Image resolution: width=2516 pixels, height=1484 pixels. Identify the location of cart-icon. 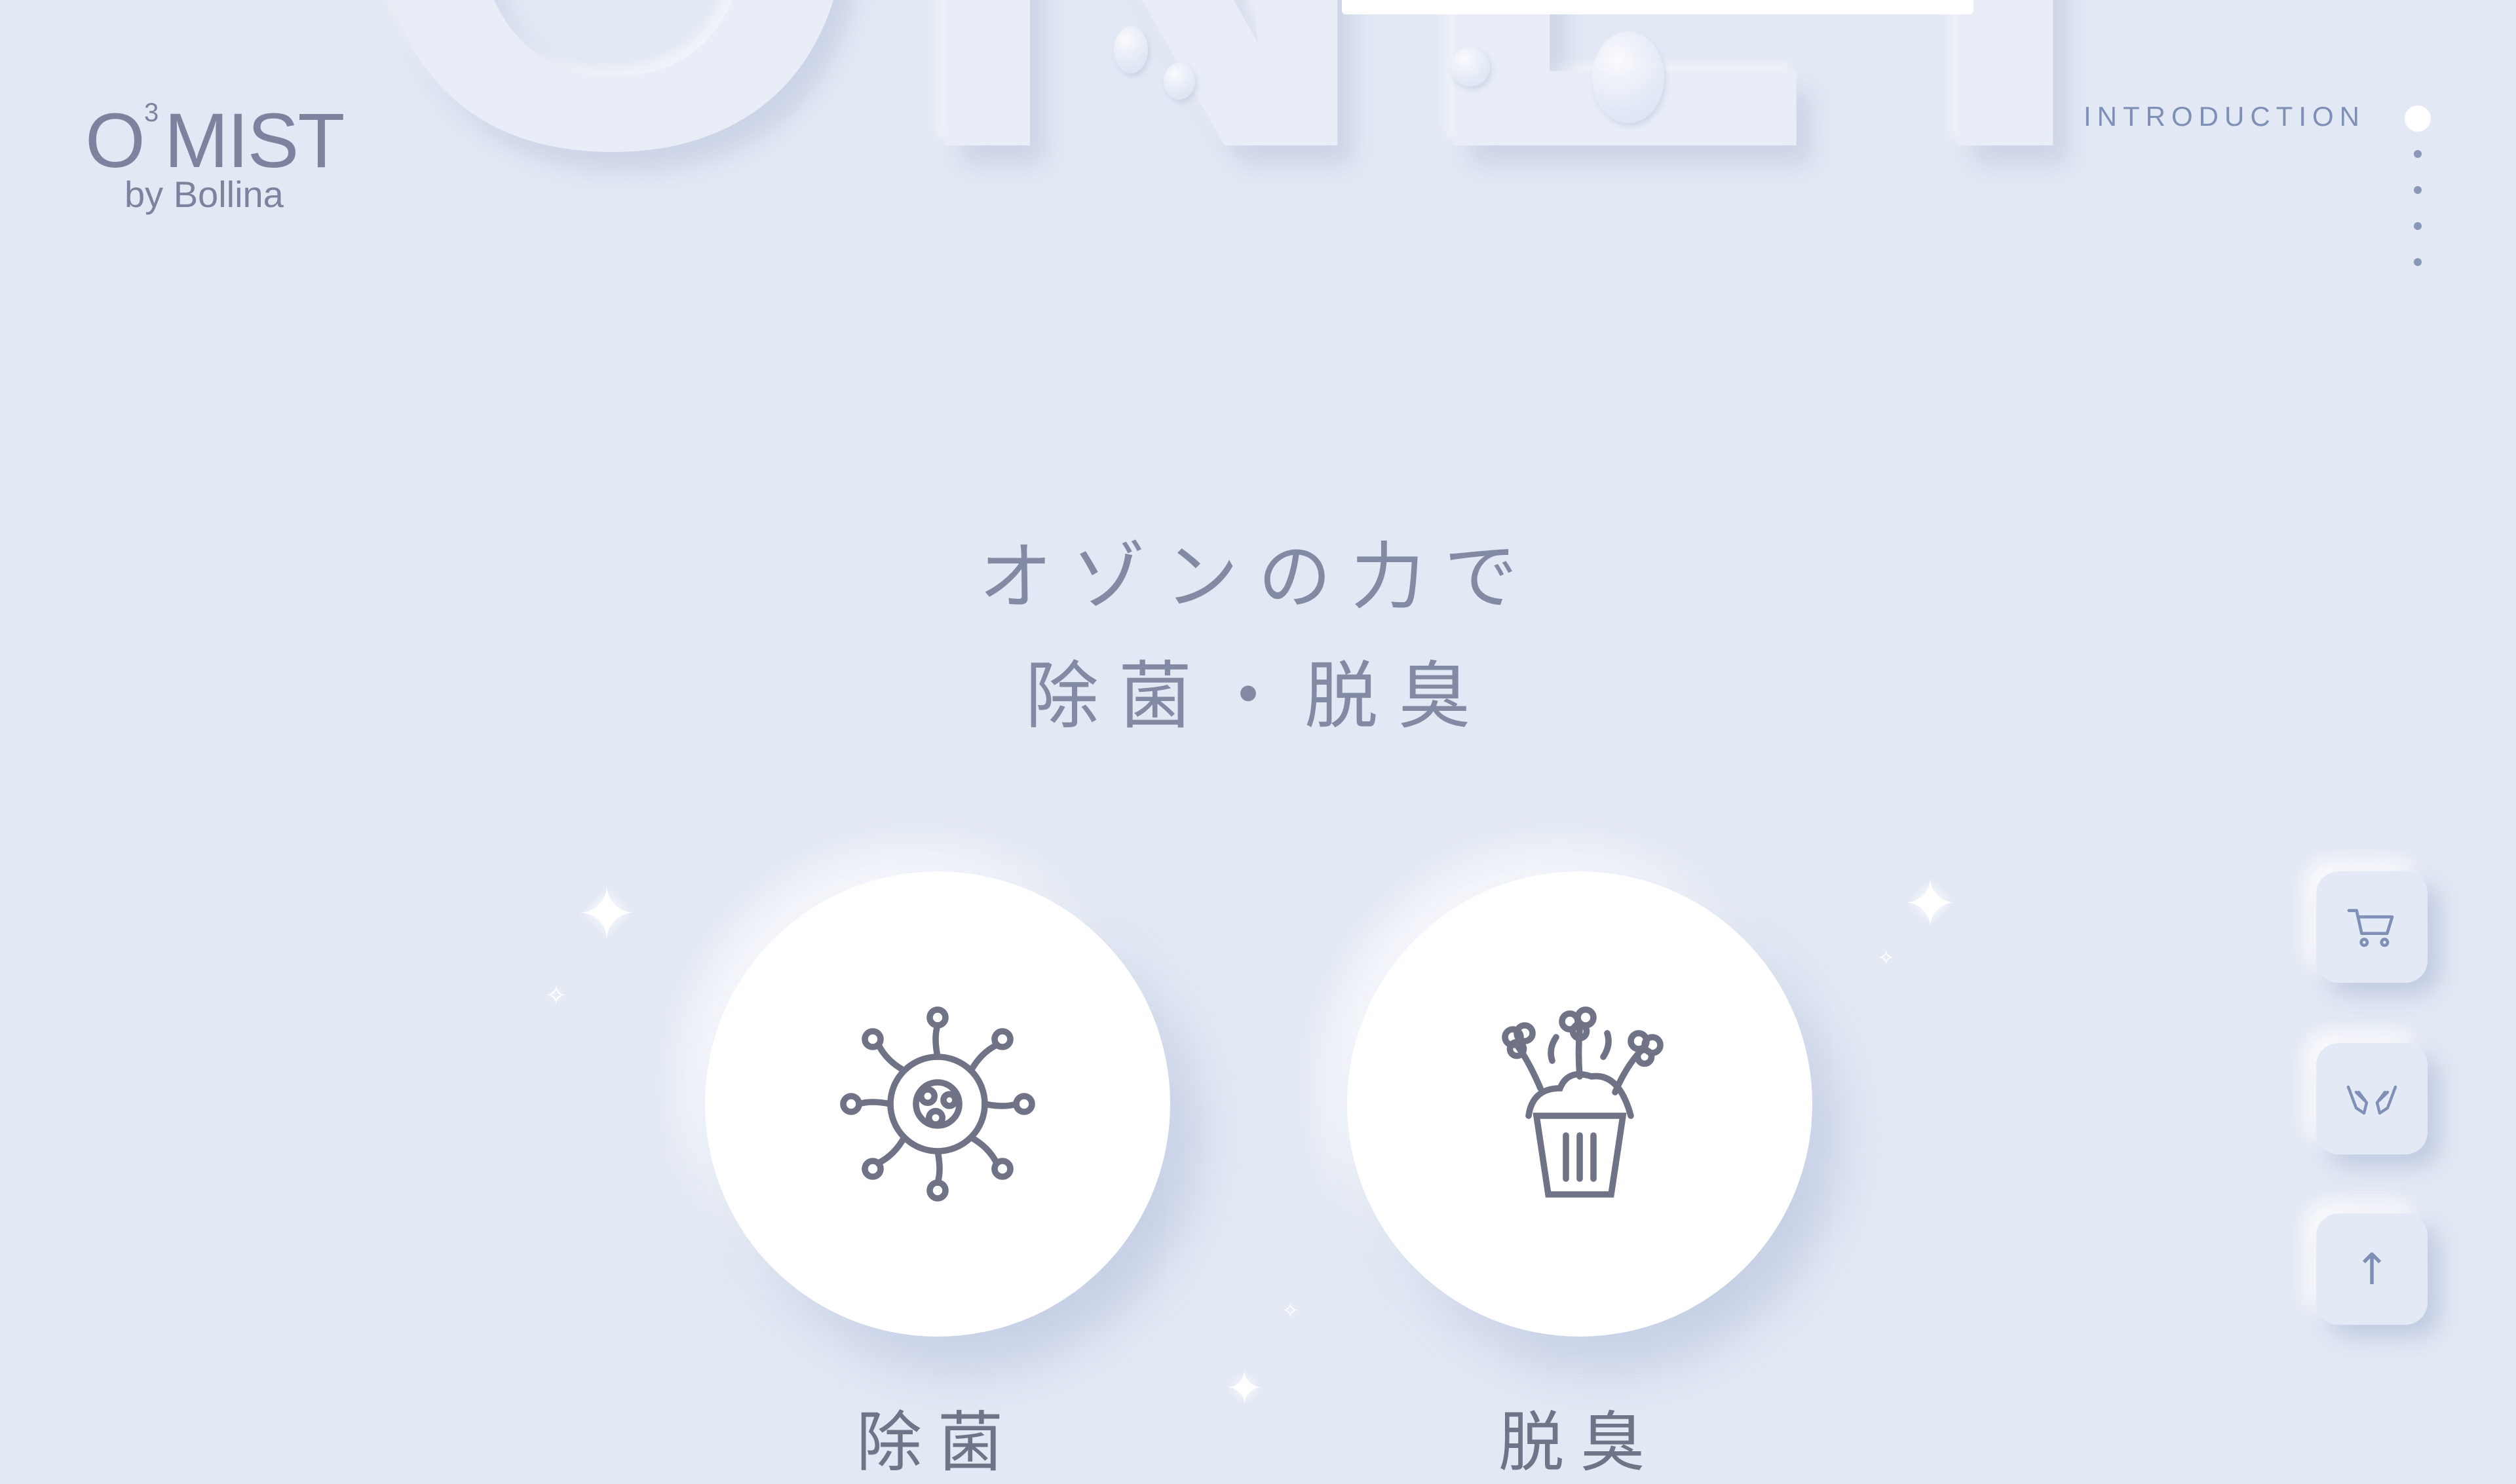
(2370, 928).